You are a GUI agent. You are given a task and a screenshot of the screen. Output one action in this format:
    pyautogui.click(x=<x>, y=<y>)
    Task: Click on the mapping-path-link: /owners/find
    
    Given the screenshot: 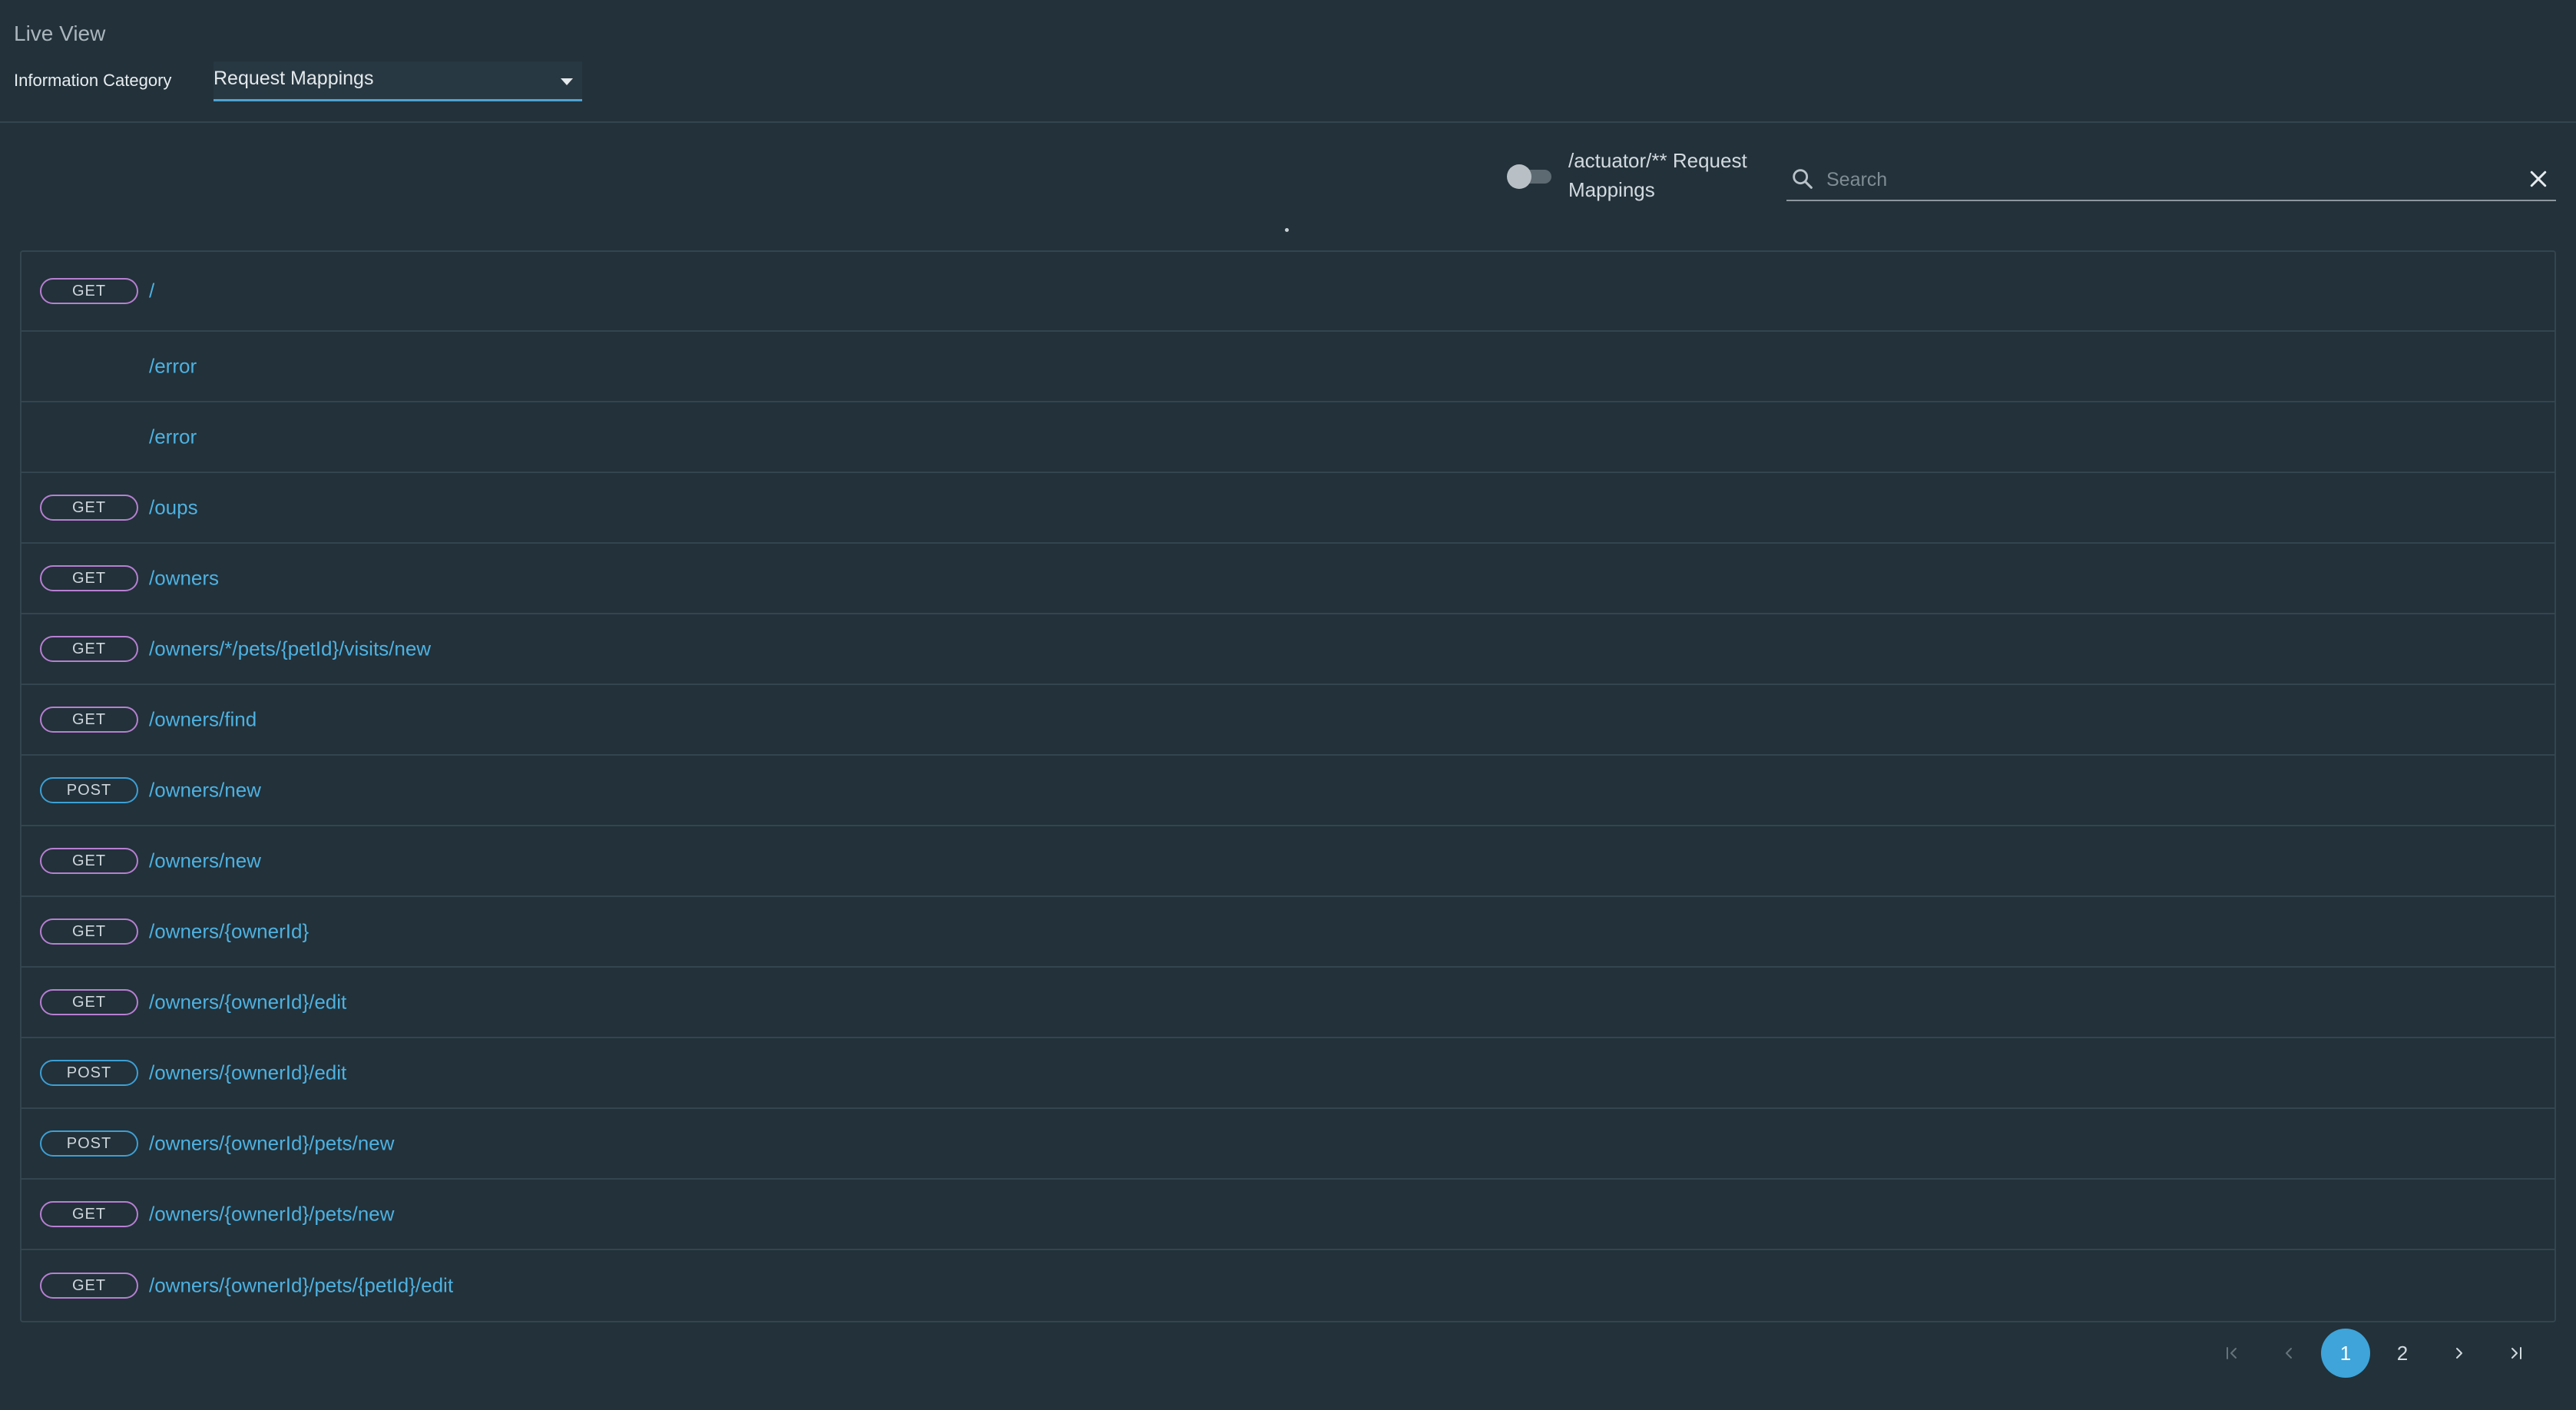 What is the action you would take?
    pyautogui.click(x=203, y=720)
    